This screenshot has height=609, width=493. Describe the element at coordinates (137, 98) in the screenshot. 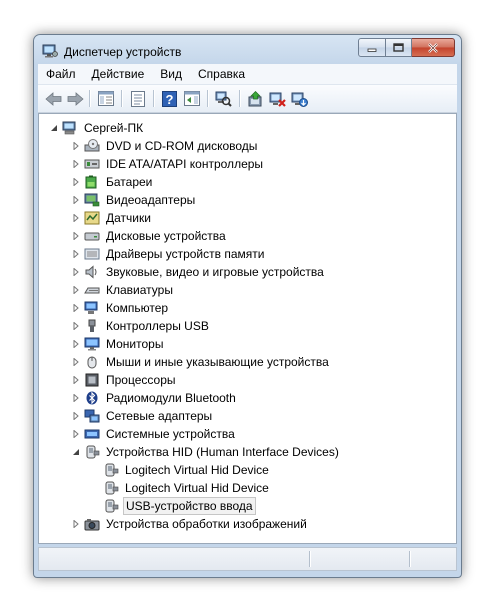

I see `properties-button` at that location.